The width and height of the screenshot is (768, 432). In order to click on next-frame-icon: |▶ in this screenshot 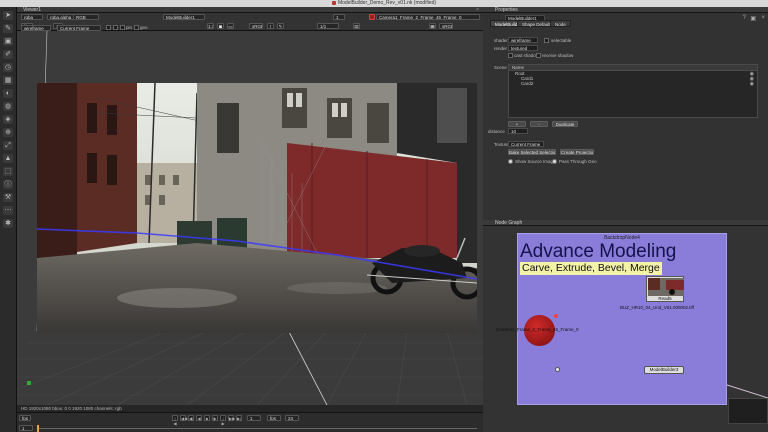, I will do `click(223, 420)`.